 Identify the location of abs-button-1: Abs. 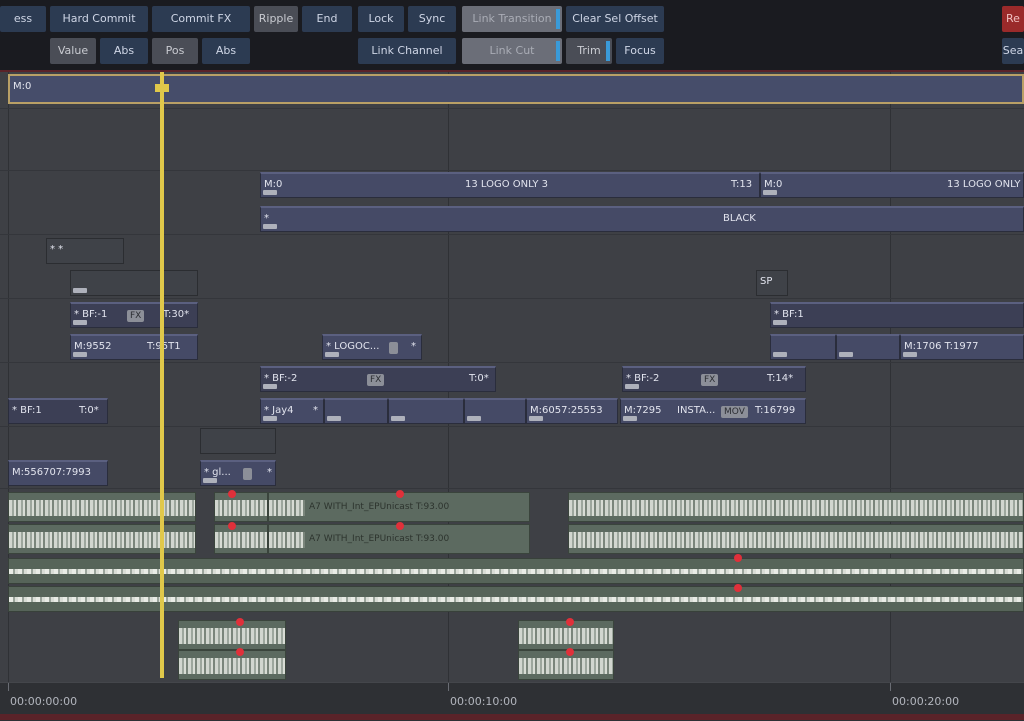
(124, 51).